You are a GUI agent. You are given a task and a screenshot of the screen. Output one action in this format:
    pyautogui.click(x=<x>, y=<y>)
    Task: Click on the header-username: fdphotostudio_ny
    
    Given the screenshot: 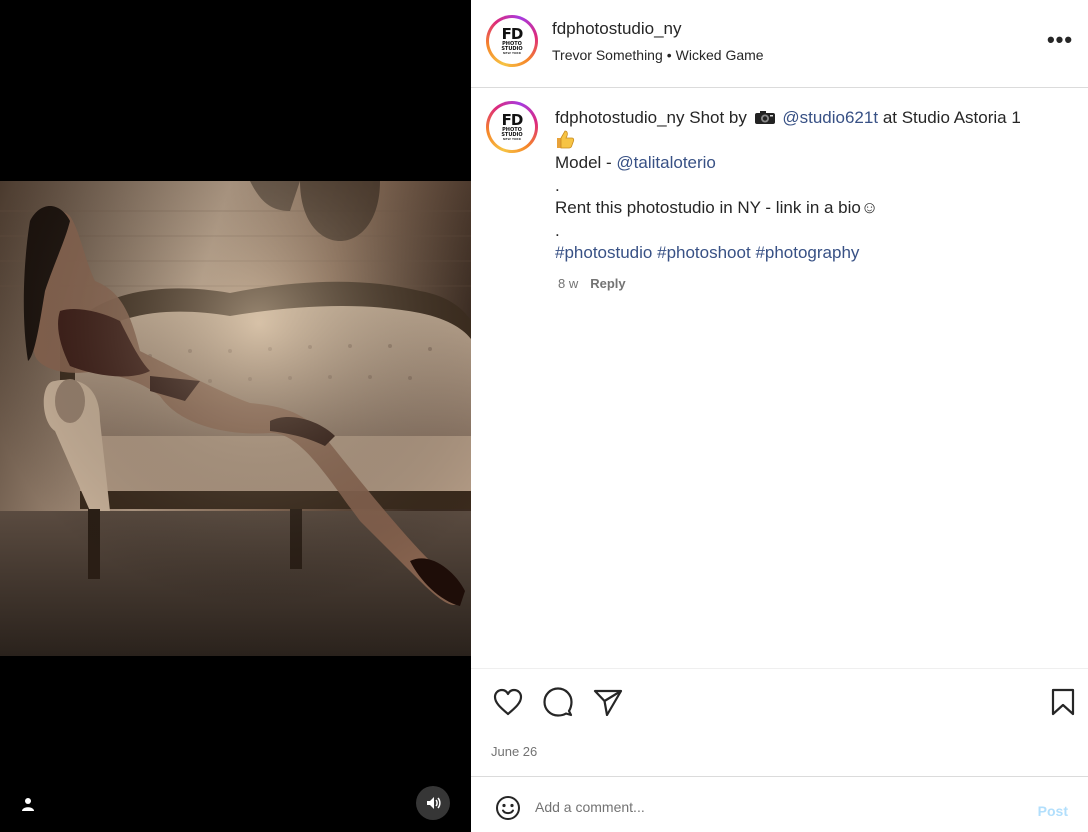 What is the action you would take?
    pyautogui.click(x=617, y=29)
    